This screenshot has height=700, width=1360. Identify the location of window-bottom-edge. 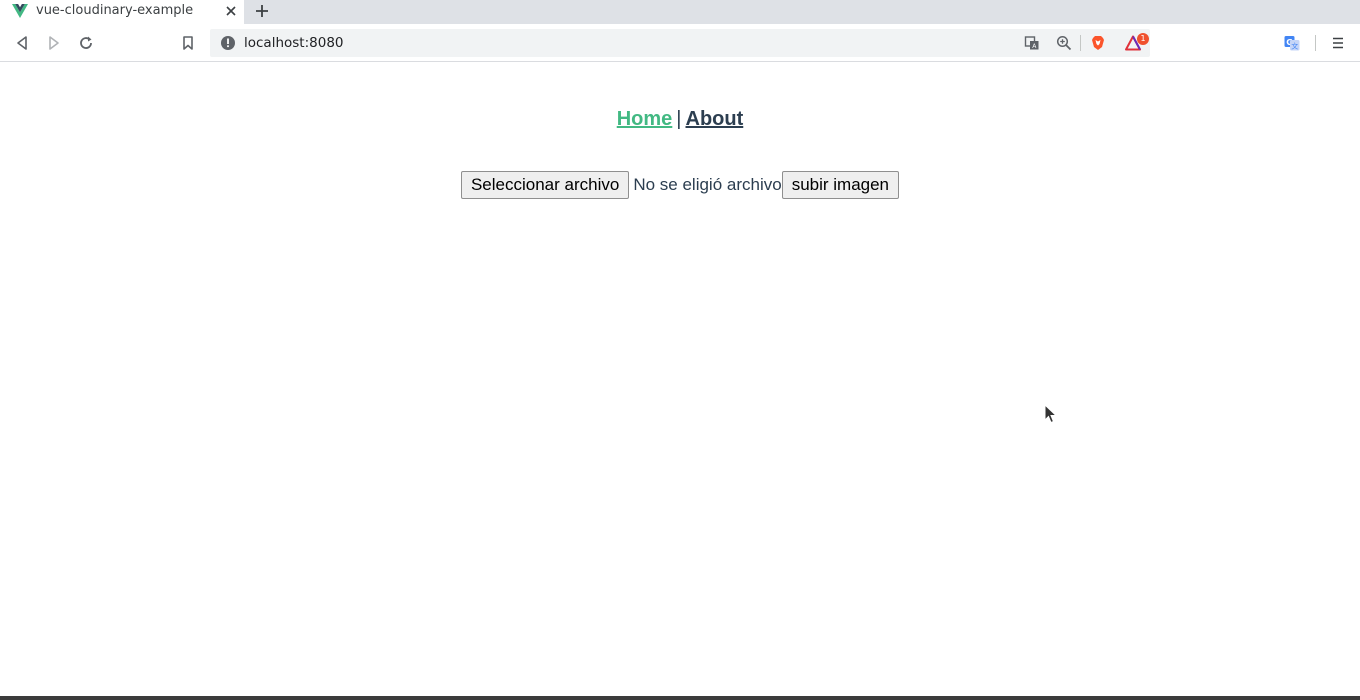
(680, 698).